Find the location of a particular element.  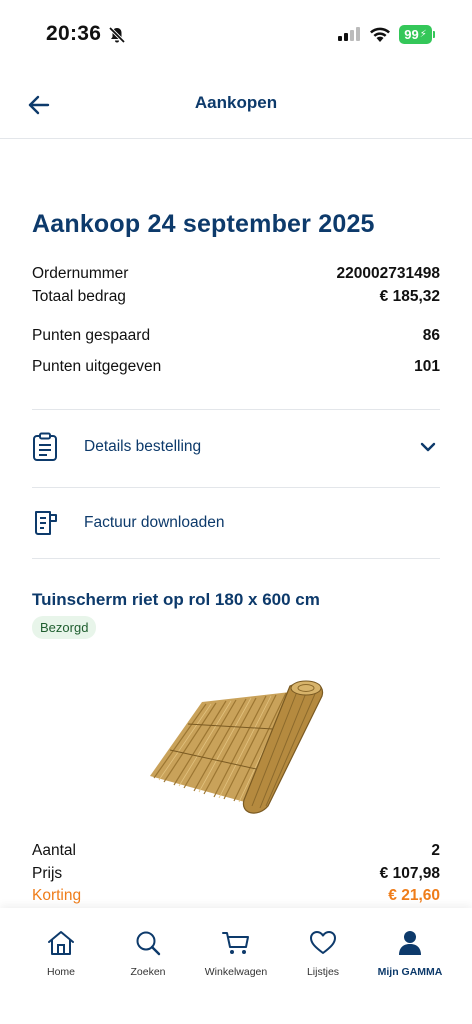

row-value: € 21,60 is located at coordinates (414, 895).